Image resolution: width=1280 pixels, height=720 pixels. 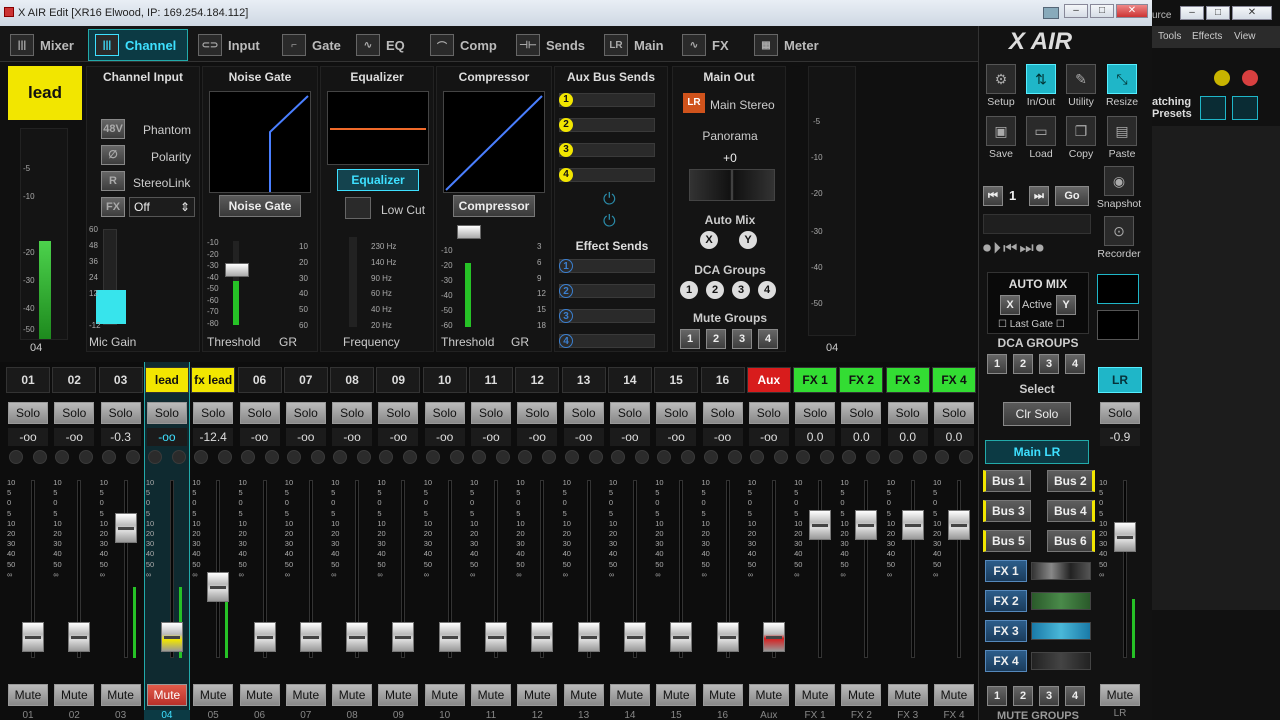 I want to click on prev-snapshot-button: ⏮, so click(x=993, y=196).